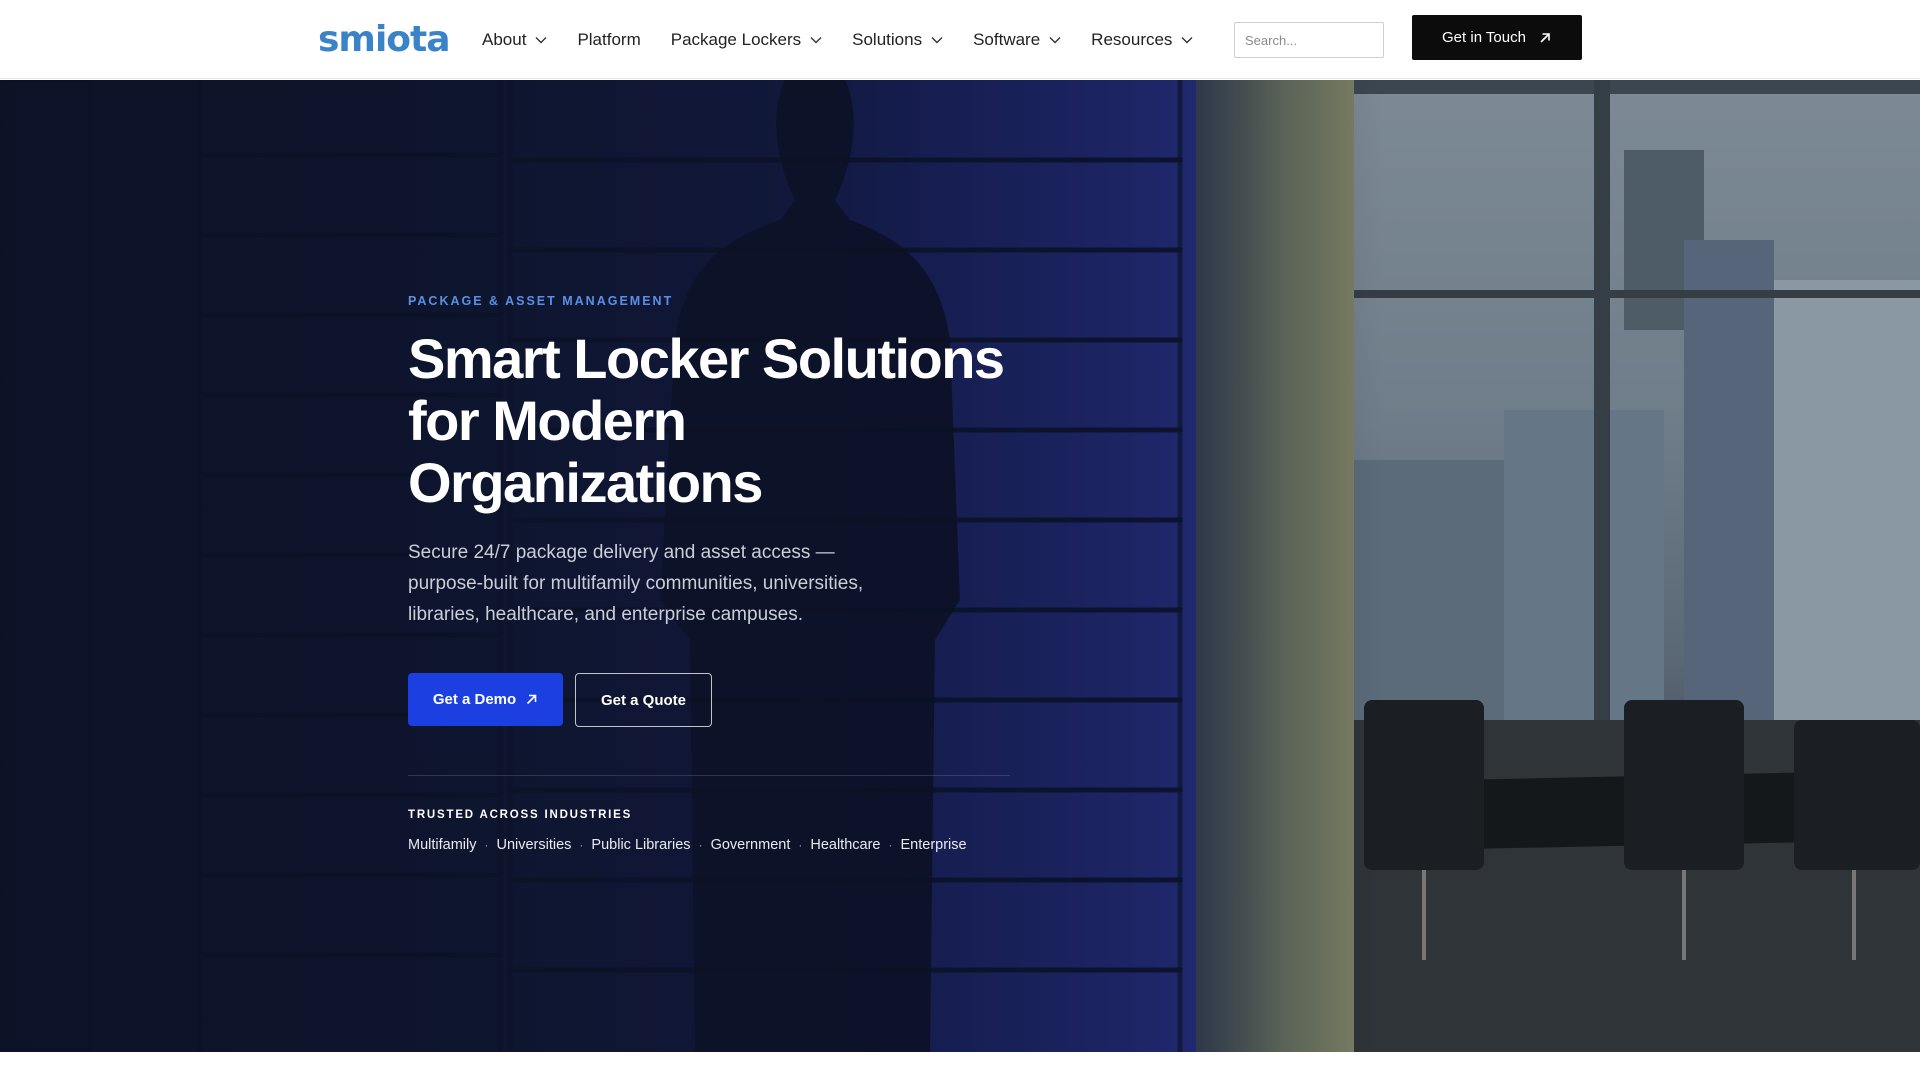  Describe the element at coordinates (474, 699) in the screenshot. I see `get-a-demo-label: Get a Demo` at that location.